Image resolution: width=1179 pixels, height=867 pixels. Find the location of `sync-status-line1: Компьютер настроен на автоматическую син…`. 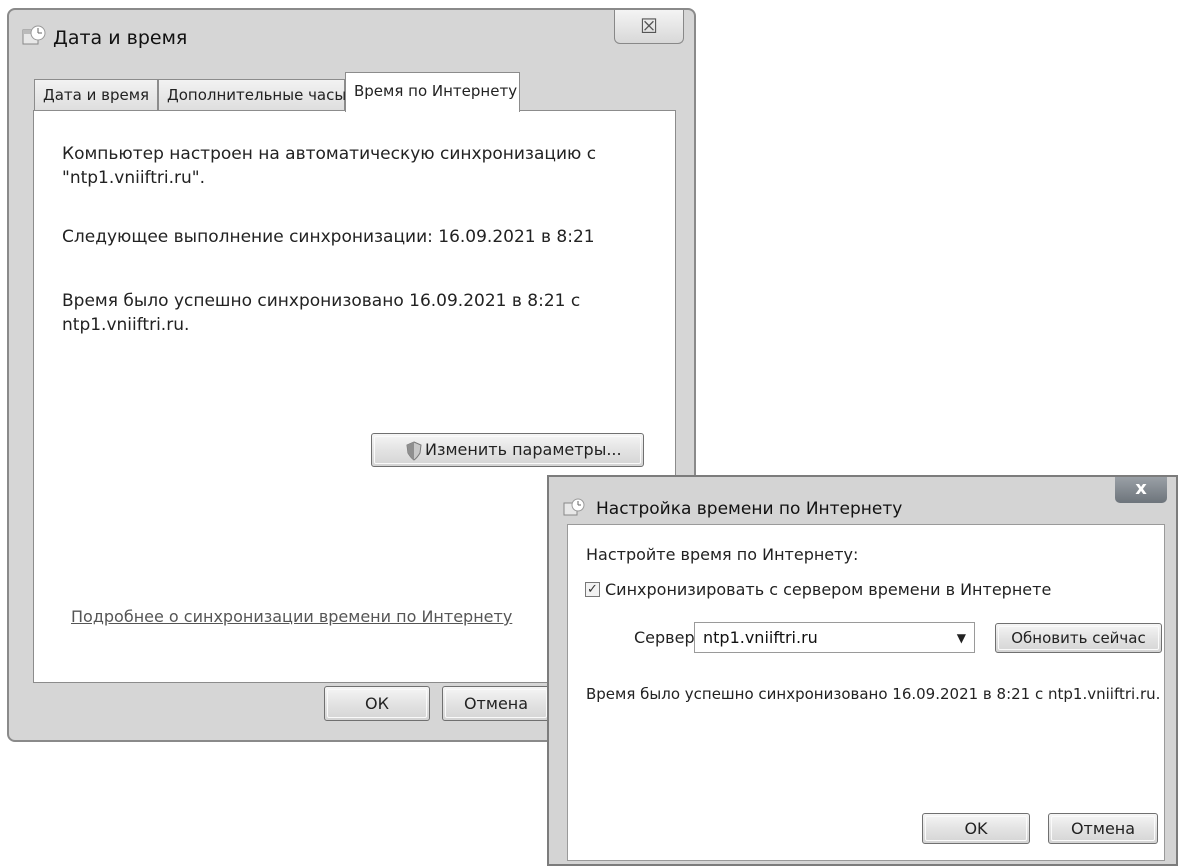

sync-status-line1: Компьютер настроен на автоматическую син… is located at coordinates (329, 154).